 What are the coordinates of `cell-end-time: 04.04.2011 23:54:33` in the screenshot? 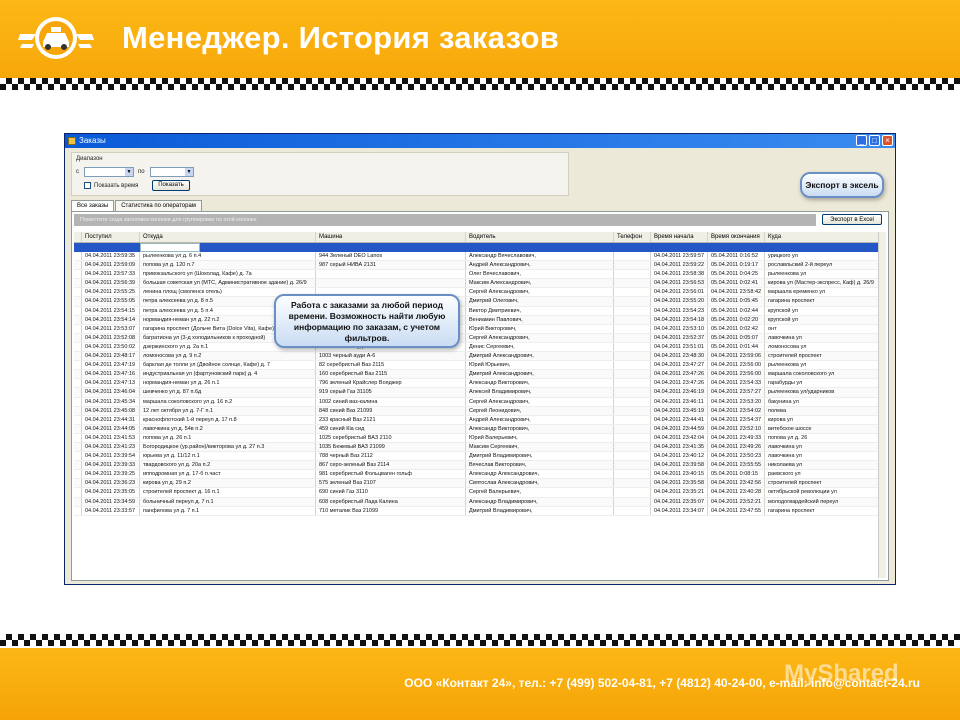 It's located at (736, 383).